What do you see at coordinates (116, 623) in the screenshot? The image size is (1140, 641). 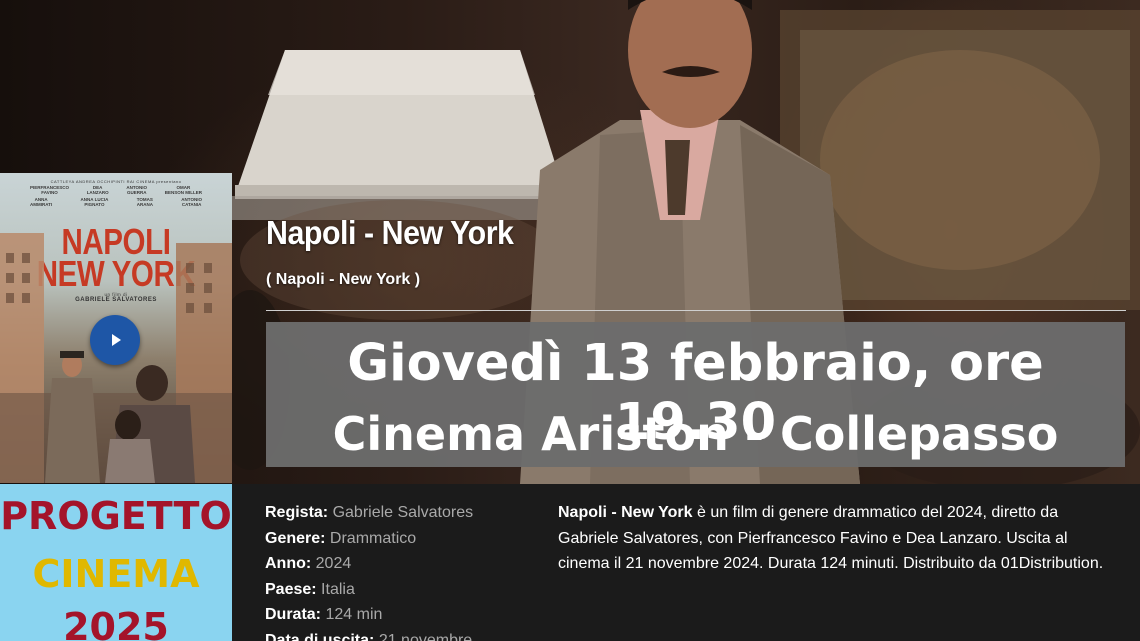 I see `project-logo-line3: 2025` at bounding box center [116, 623].